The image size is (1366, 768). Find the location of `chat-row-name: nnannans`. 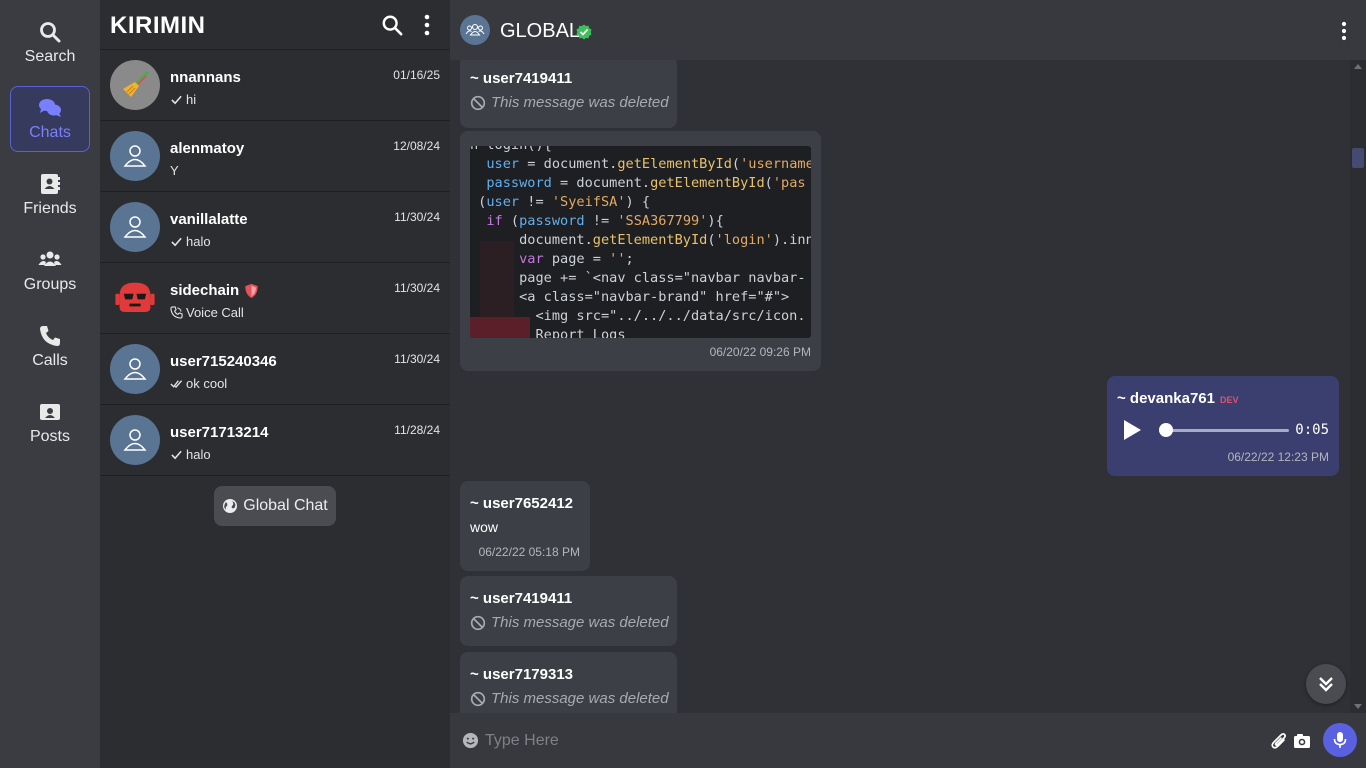

chat-row-name: nnannans is located at coordinates (205, 77).